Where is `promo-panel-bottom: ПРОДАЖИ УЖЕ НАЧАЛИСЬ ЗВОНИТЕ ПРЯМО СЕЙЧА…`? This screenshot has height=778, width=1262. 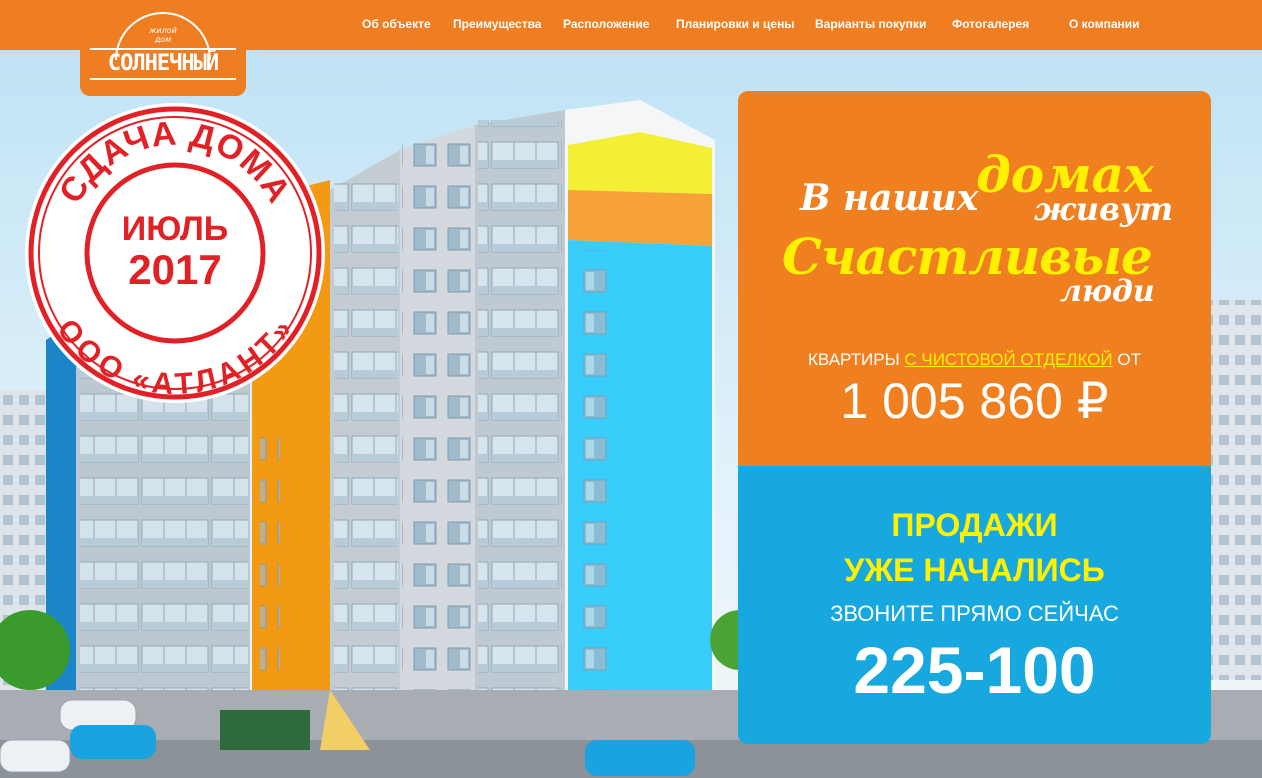
promo-panel-bottom: ПРОДАЖИ УЖЕ НАЧАЛИСЬ ЗВОНИТЕ ПРЯМО СЕЙЧА… is located at coordinates (974, 605).